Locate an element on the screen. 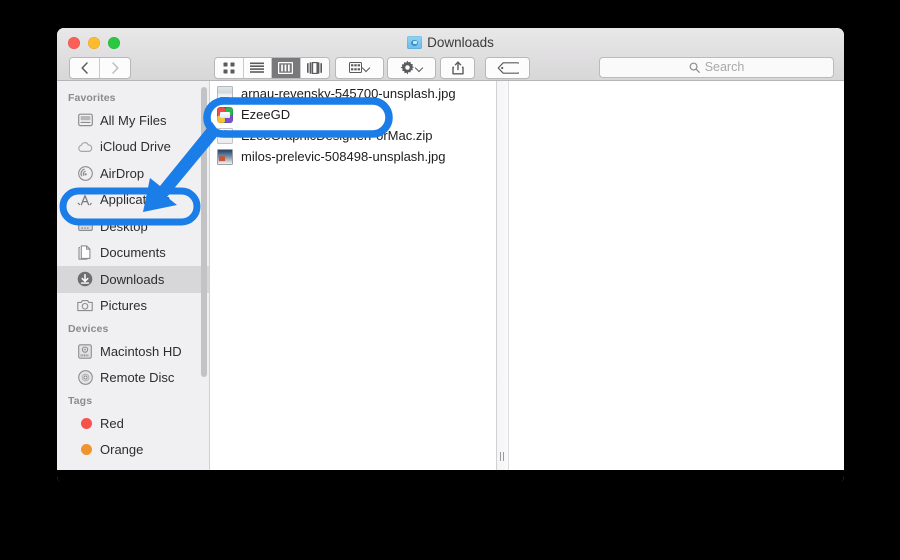  sidebar-item-label: All My Files is located at coordinates (133, 120).